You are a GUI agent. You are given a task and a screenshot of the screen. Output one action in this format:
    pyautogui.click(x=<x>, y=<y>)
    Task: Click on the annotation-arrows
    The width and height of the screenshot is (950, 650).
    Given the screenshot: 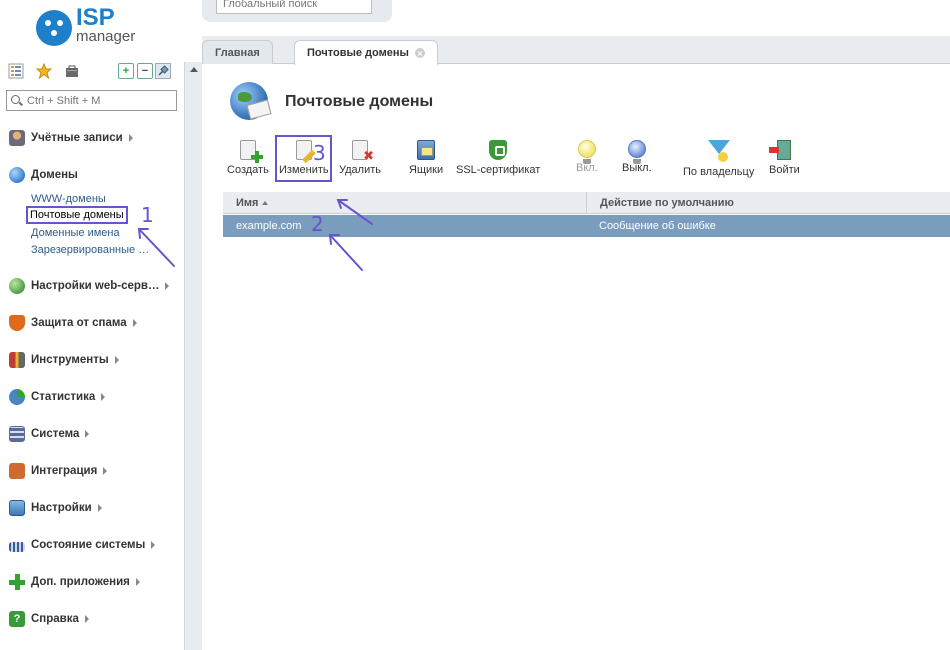 What is the action you would take?
    pyautogui.click(x=255, y=235)
    